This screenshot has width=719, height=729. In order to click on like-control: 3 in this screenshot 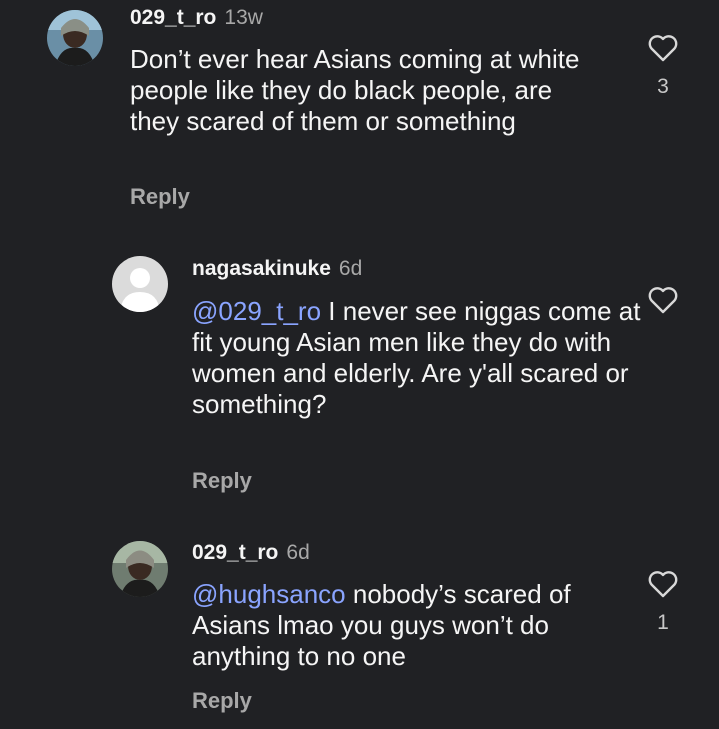, I will do `click(663, 66)`.